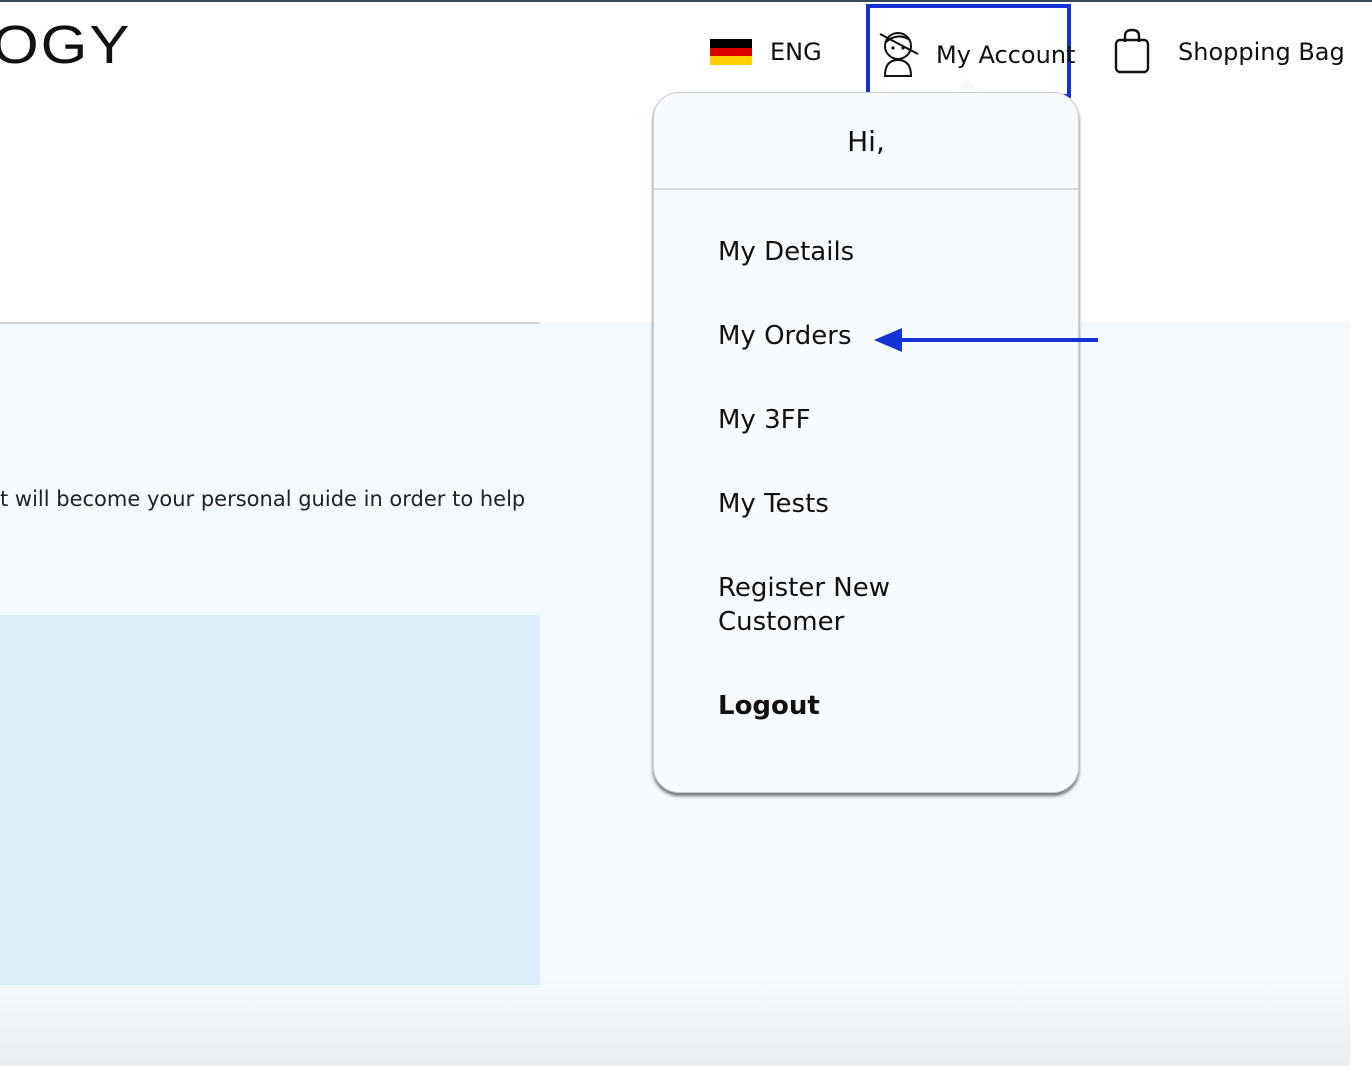 The height and width of the screenshot is (1066, 1372). I want to click on user-avatar-icon, so click(899, 54).